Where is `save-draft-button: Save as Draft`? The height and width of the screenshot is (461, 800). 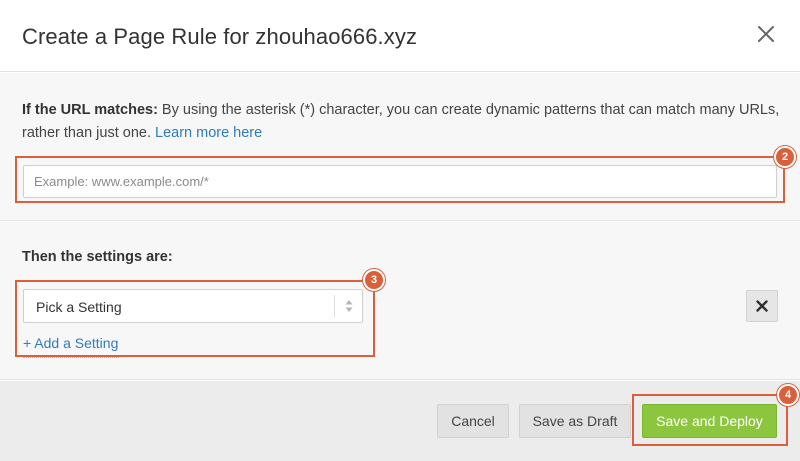 save-draft-button: Save as Draft is located at coordinates (575, 421).